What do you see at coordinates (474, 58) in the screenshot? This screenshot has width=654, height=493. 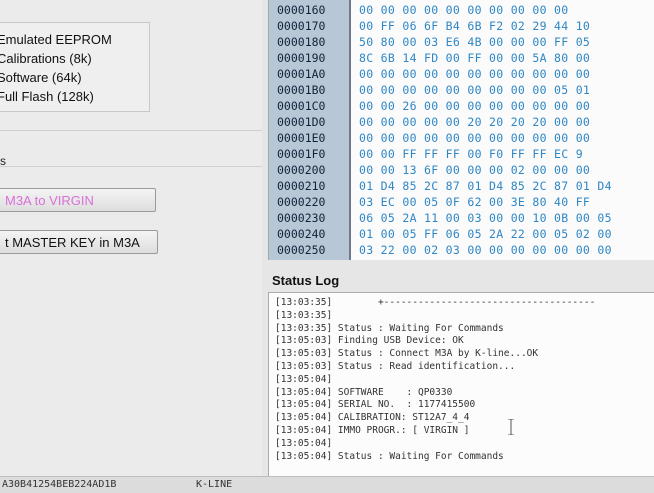 I see `hex-bytes: 8C 6B 14 FD 00 FF 00 00 5A 80 00` at bounding box center [474, 58].